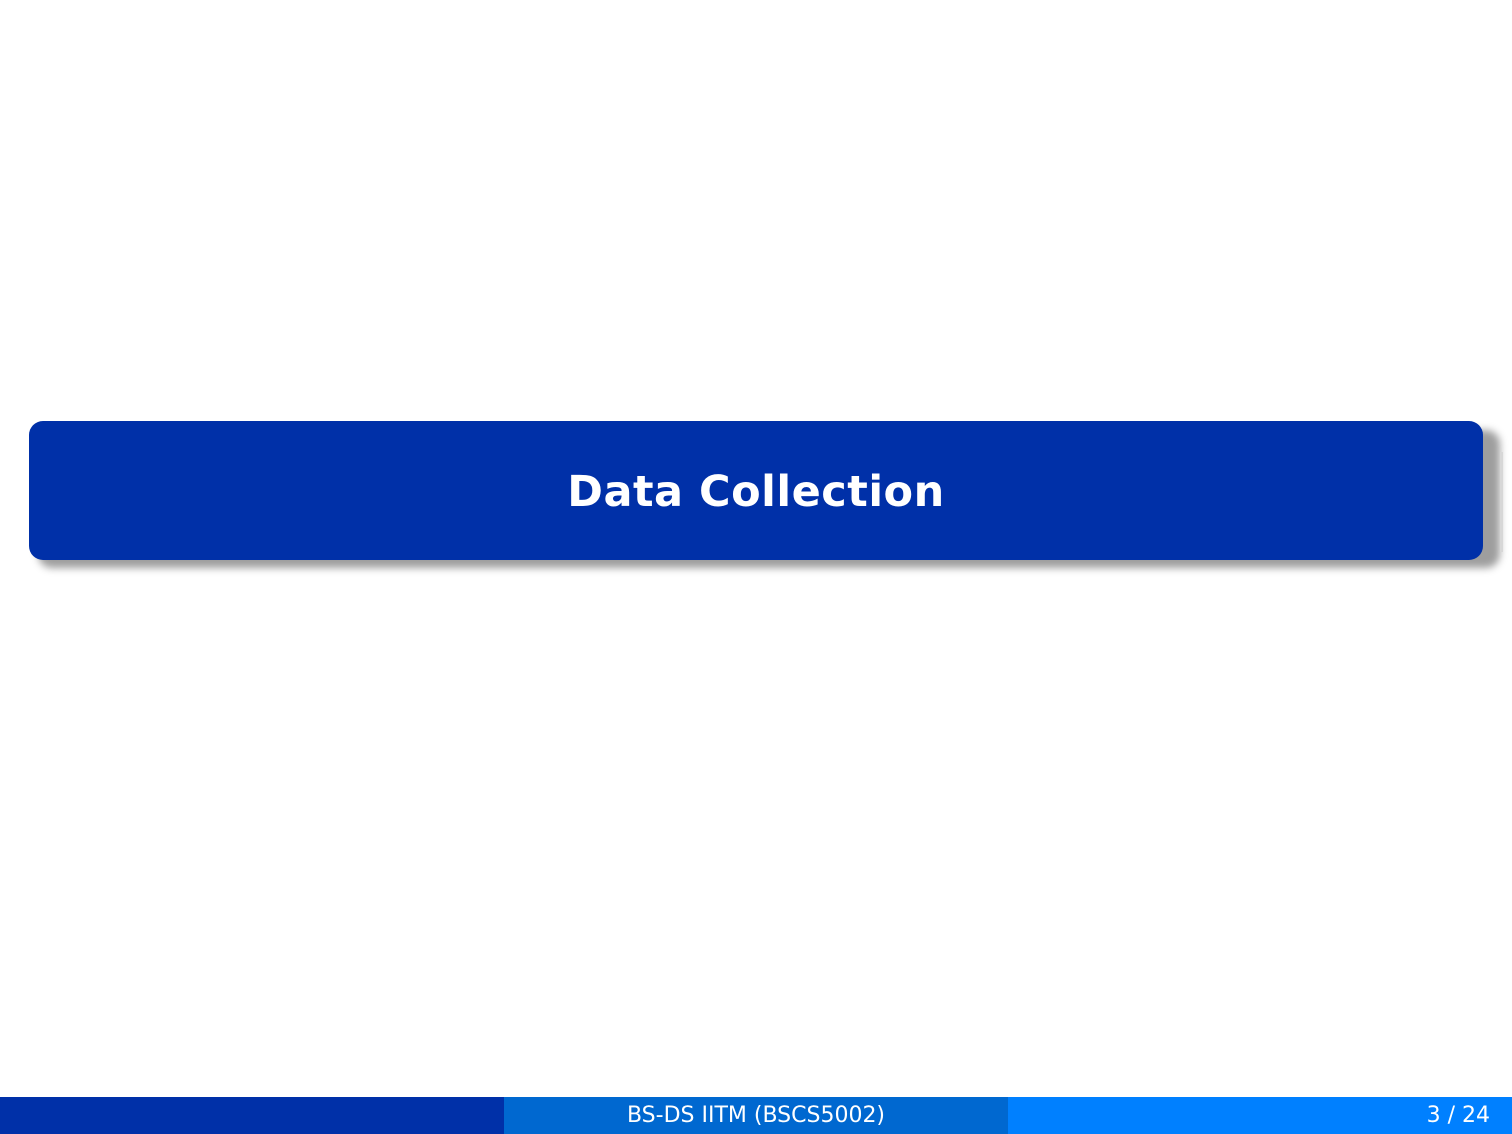 The image size is (1512, 1134). What do you see at coordinates (1458, 1115) in the screenshot?
I see `page-number: 3 / 24` at bounding box center [1458, 1115].